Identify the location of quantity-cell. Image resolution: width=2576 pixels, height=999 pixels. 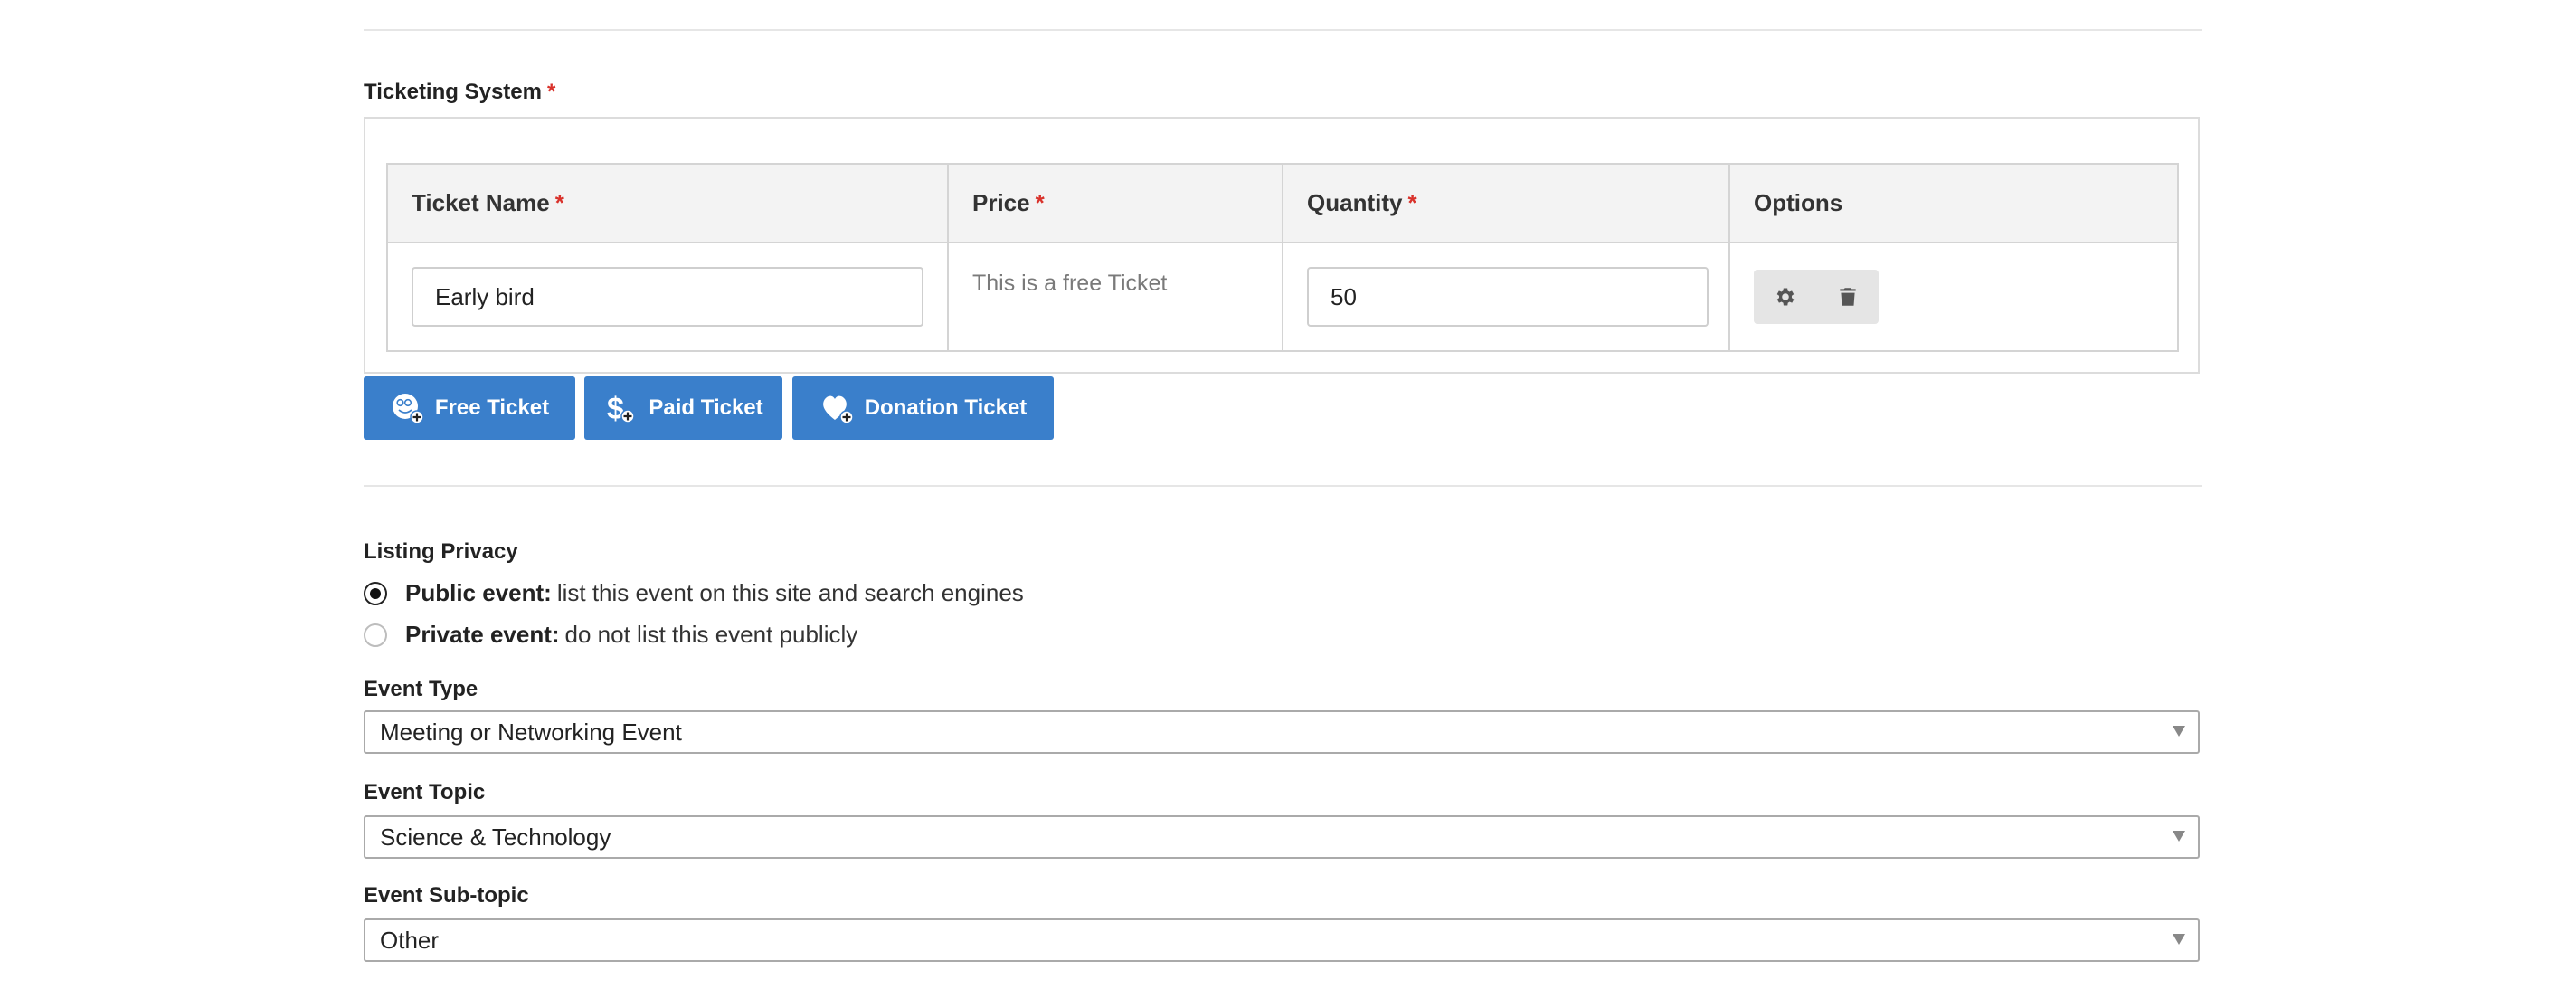
(1506, 297).